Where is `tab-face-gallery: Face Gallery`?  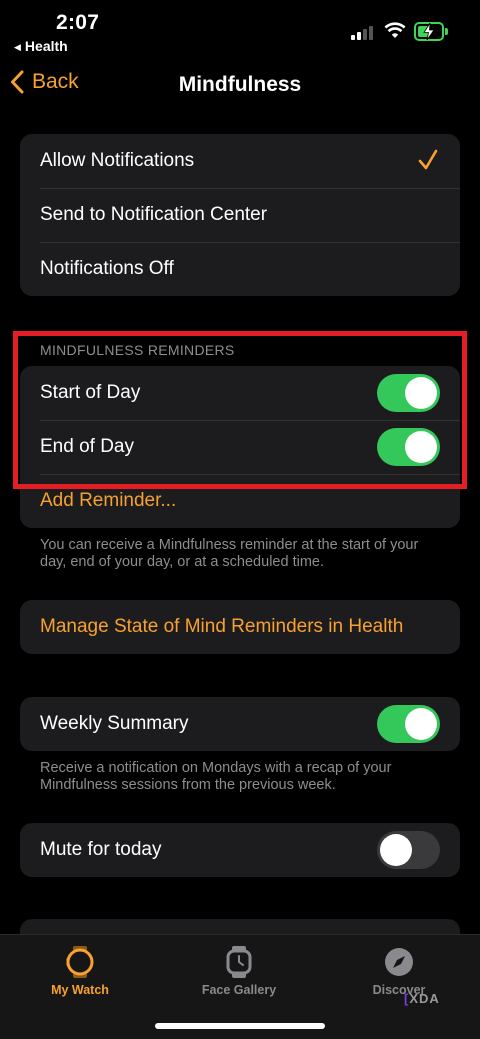 tab-face-gallery: Face Gallery is located at coordinates (239, 971).